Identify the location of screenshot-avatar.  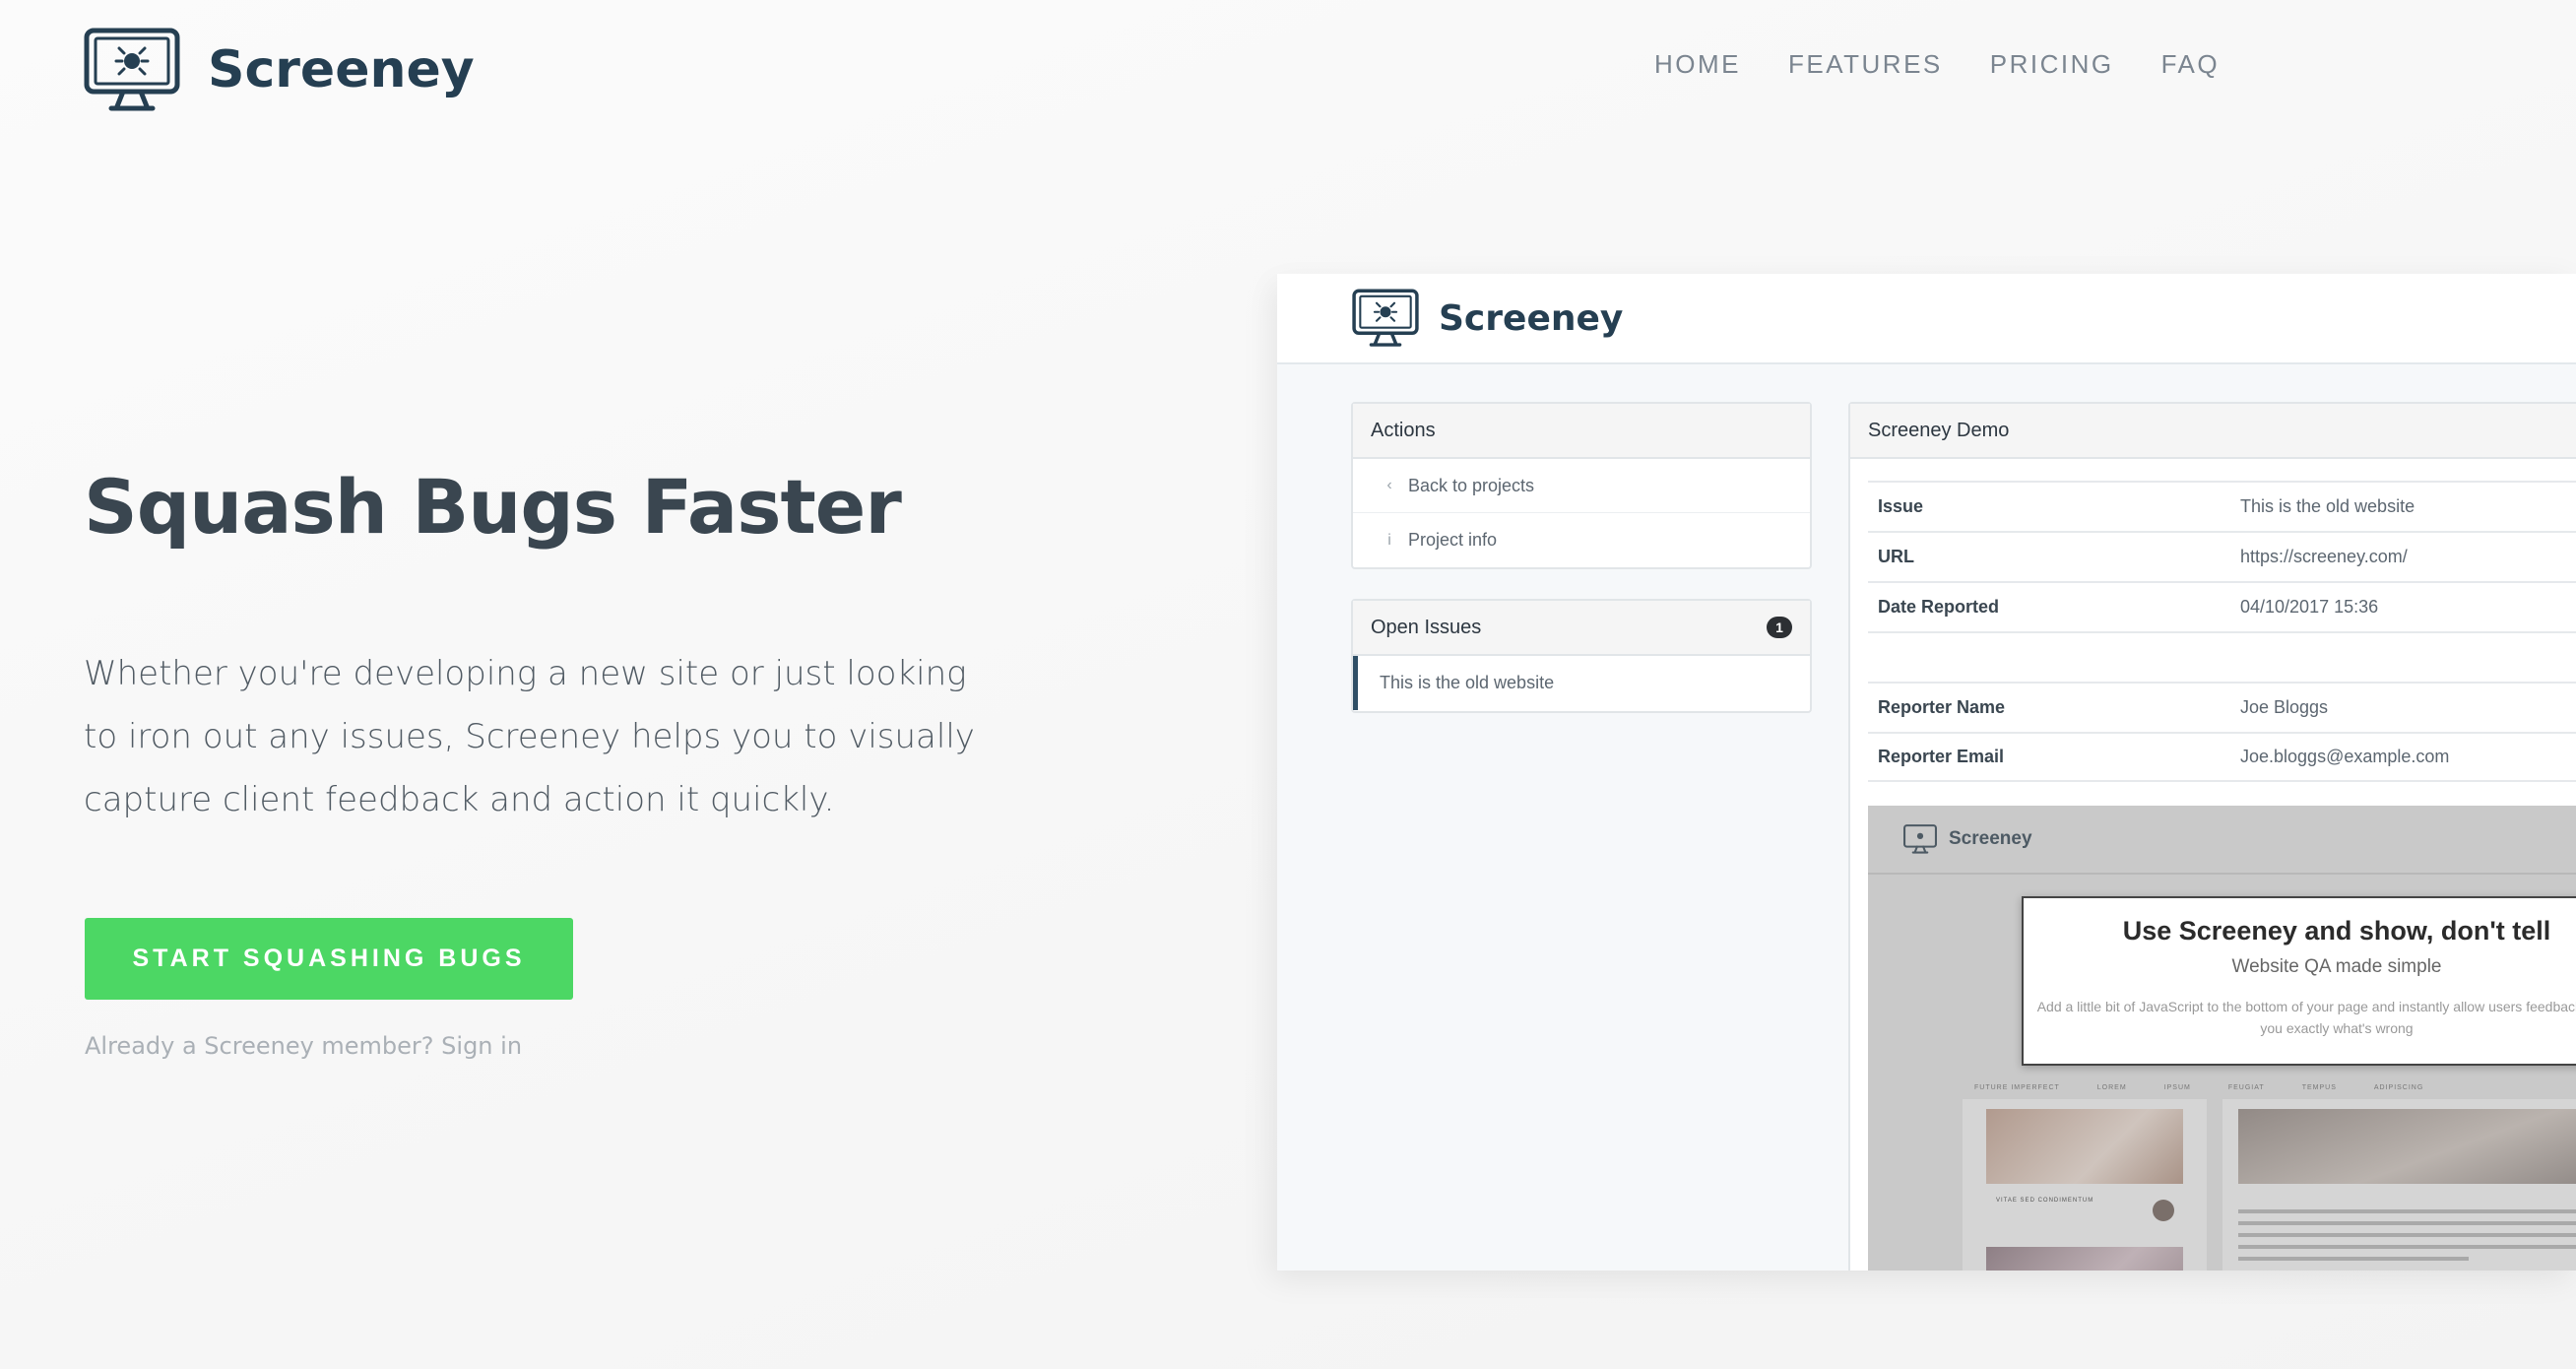
(2163, 1210).